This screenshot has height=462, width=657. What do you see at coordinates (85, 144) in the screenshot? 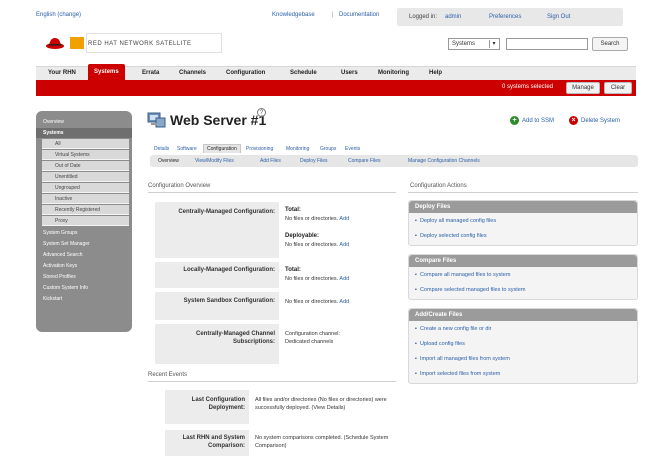
I see `sidebar-subitem: All` at bounding box center [85, 144].